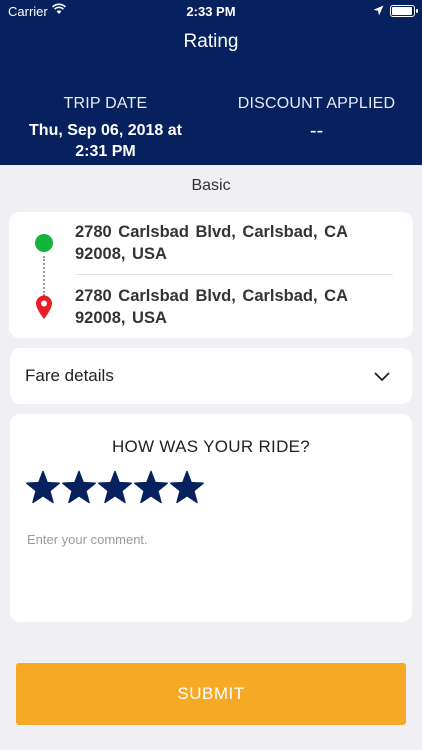 This screenshot has width=422, height=750. What do you see at coordinates (44, 276) in the screenshot?
I see `route-connector` at bounding box center [44, 276].